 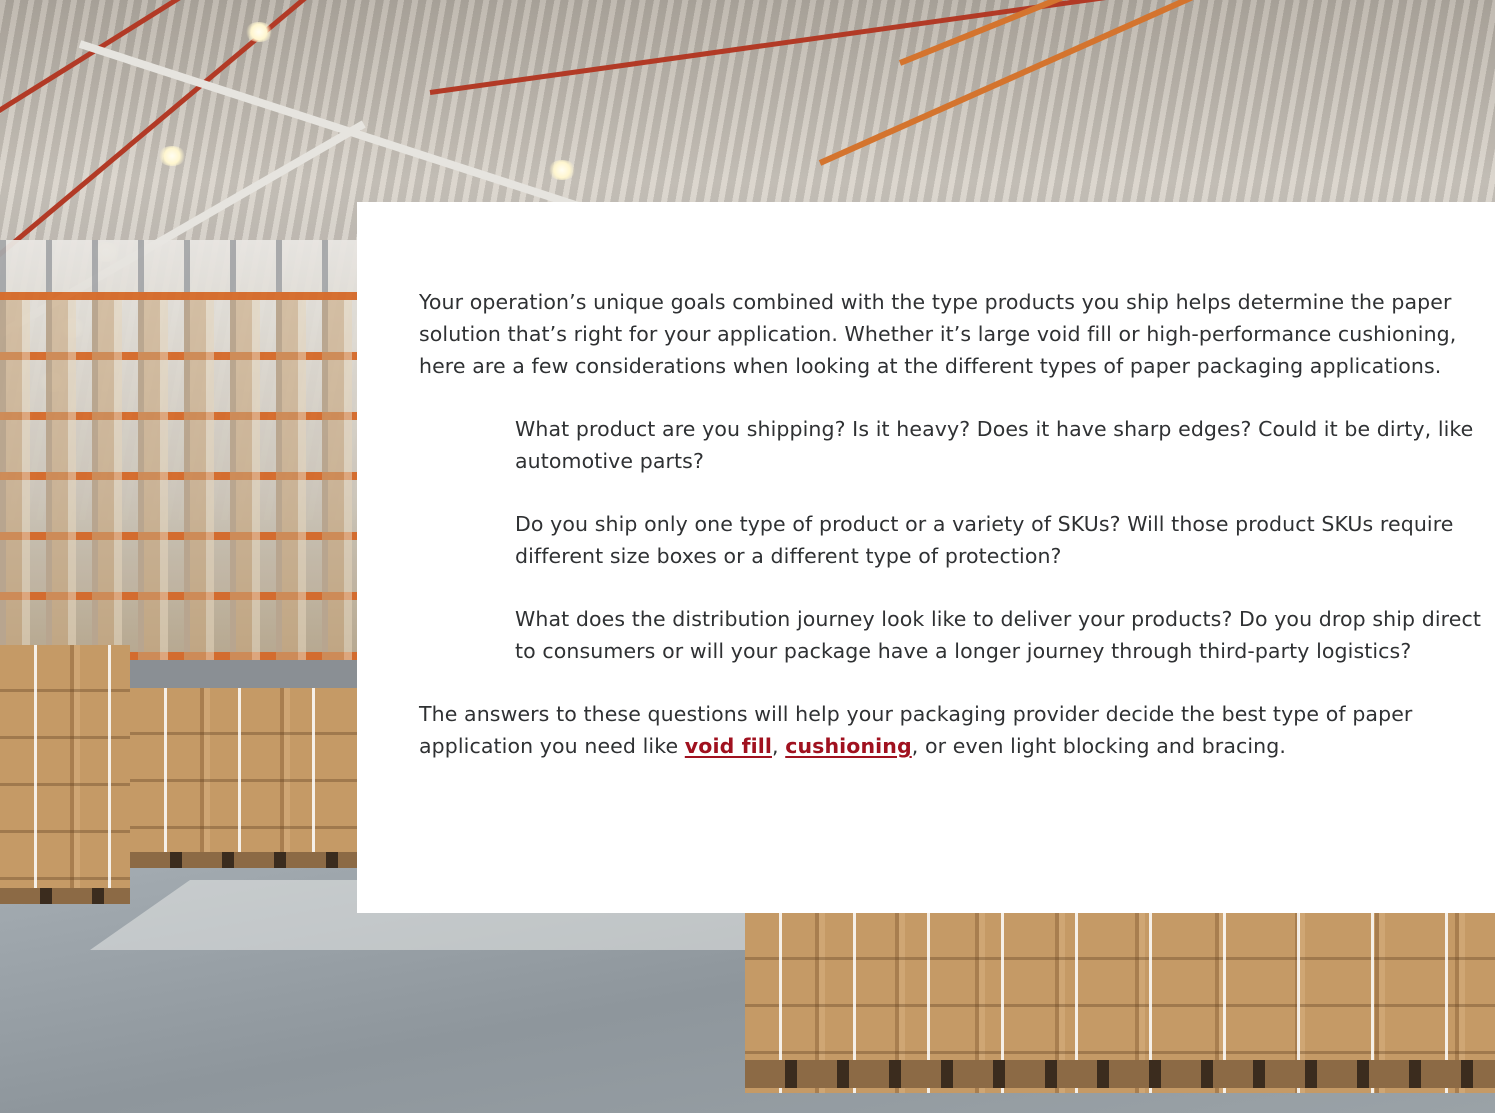 What do you see at coordinates (180, 480) in the screenshot?
I see `rack-boxes` at bounding box center [180, 480].